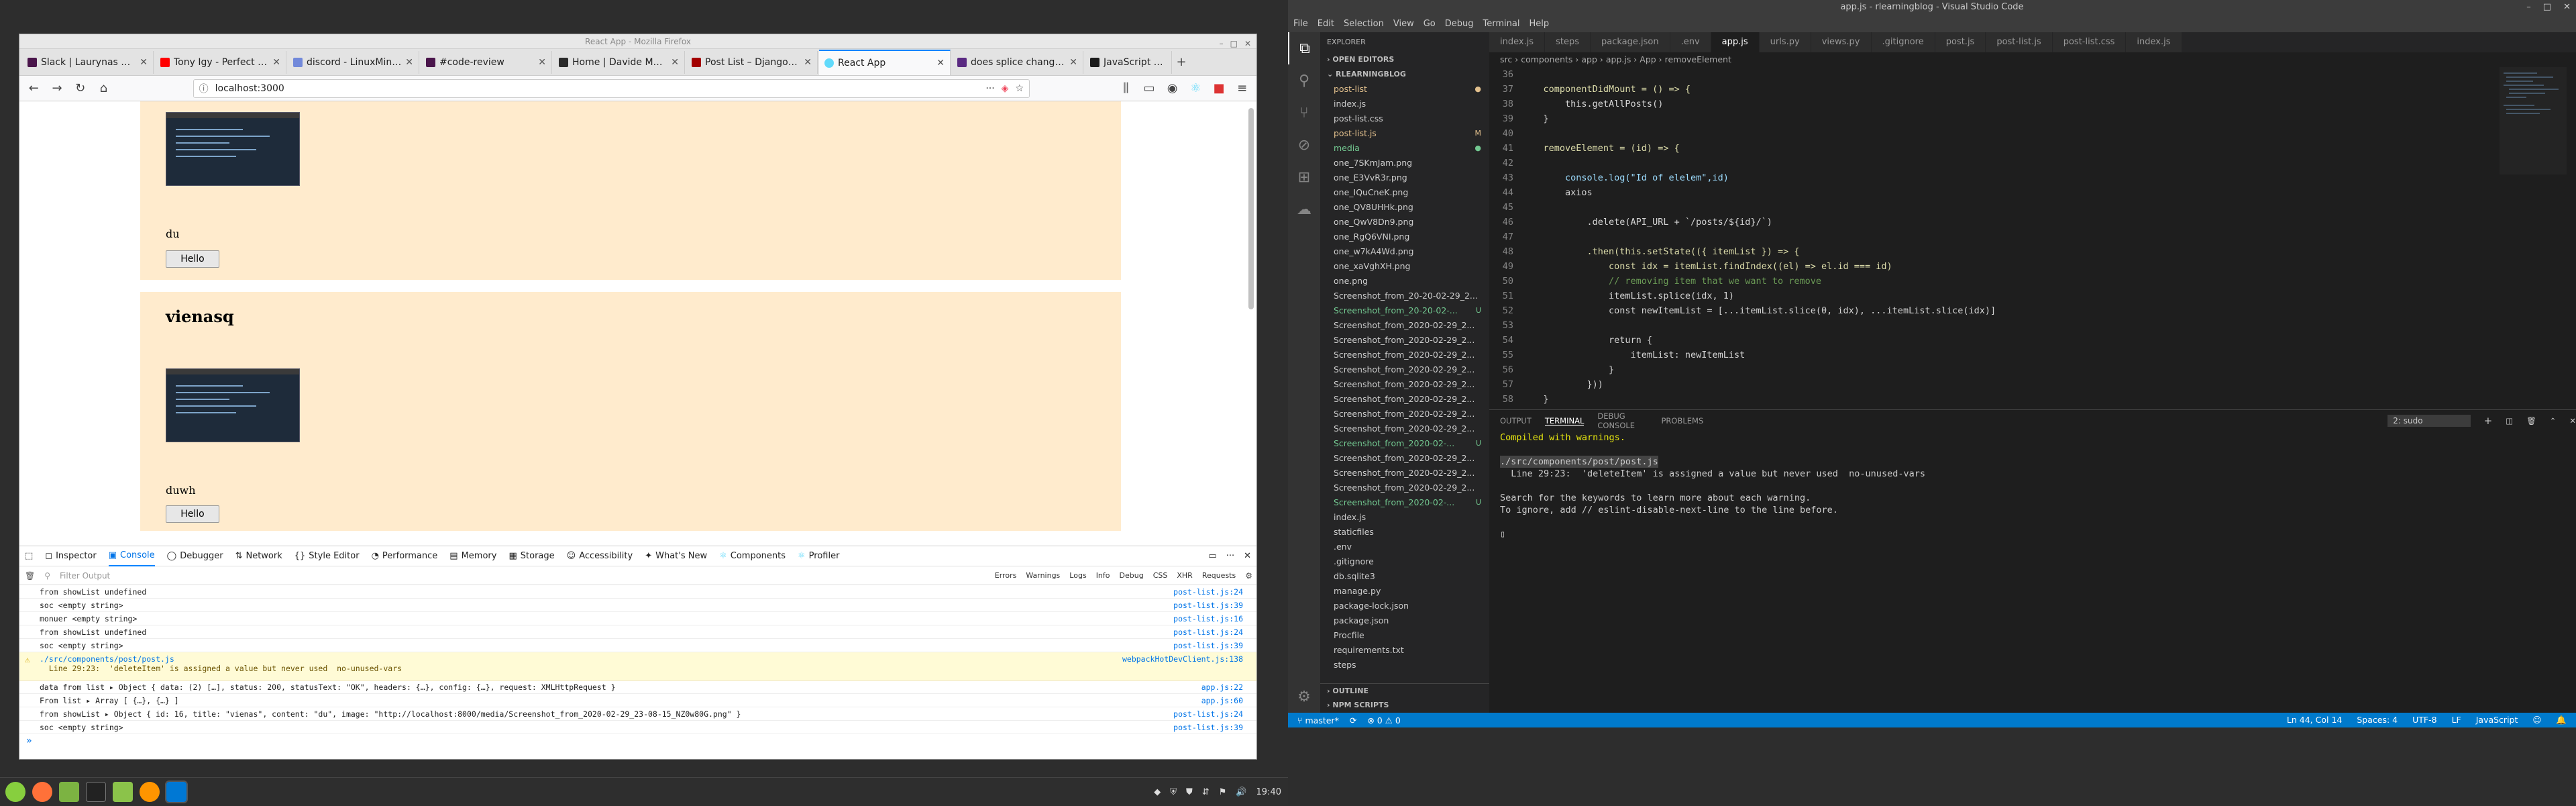  I want to click on close-icon: ✕, so click(1247, 43).